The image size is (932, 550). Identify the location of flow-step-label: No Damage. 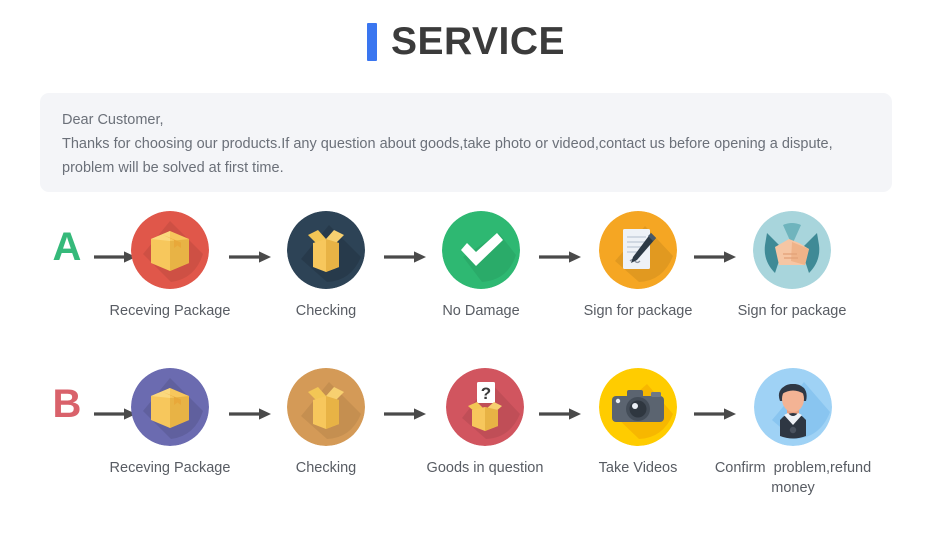
(481, 311).